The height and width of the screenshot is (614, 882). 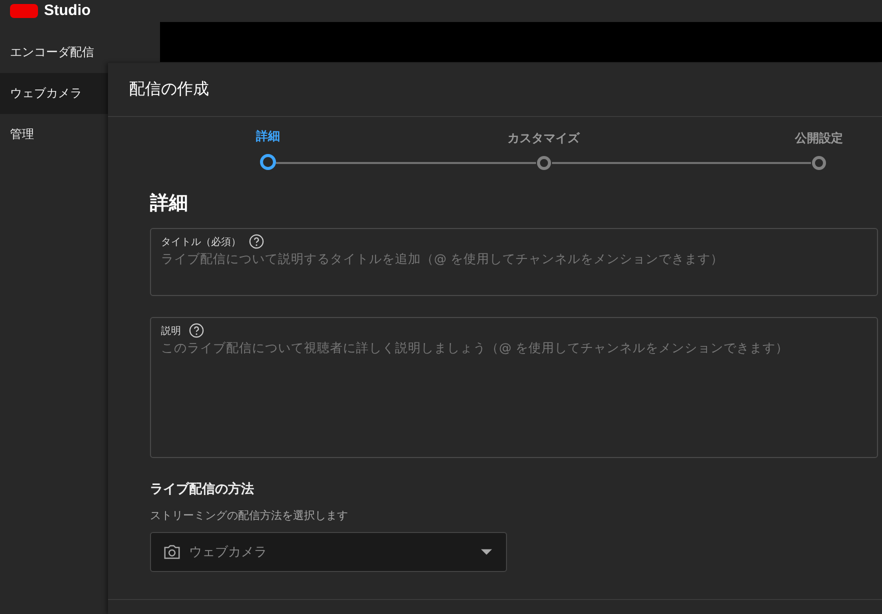 I want to click on logo-text: Studio, so click(x=67, y=11).